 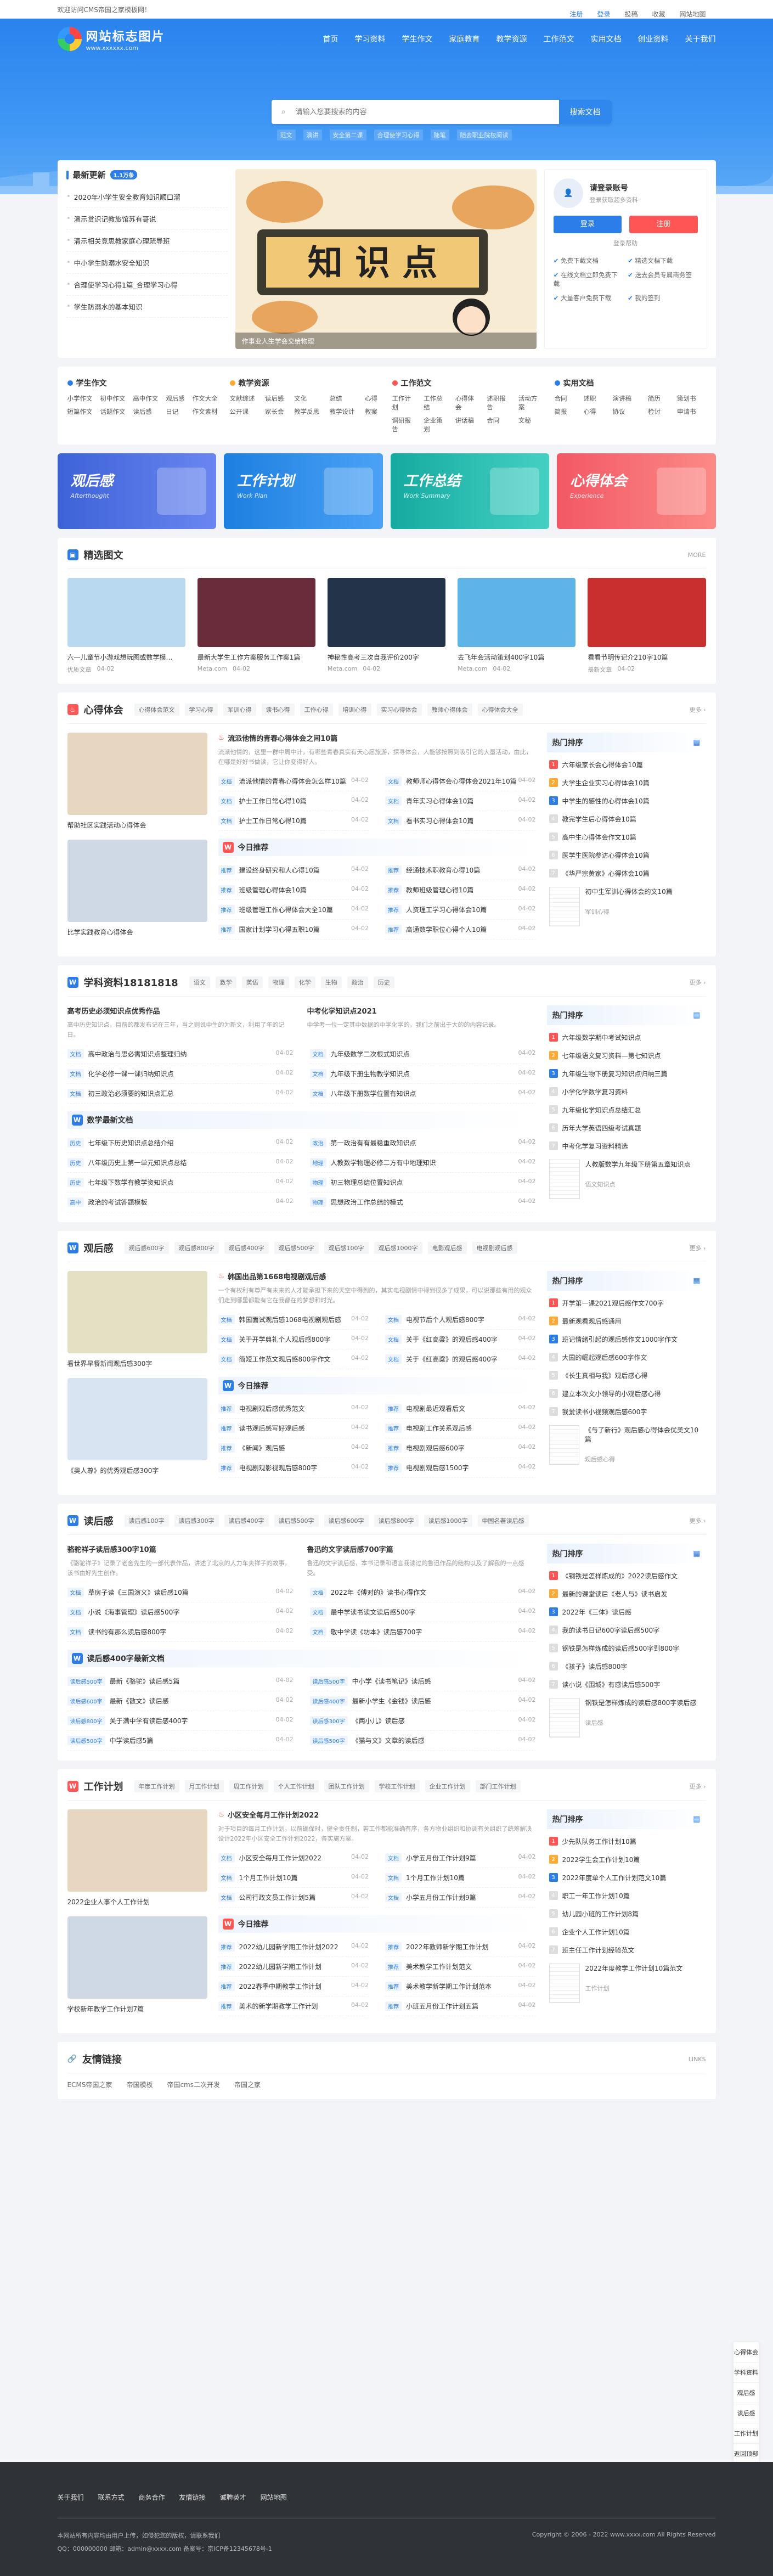 I want to click on recommend-title: 电视剧观后感600字, so click(x=436, y=1448).